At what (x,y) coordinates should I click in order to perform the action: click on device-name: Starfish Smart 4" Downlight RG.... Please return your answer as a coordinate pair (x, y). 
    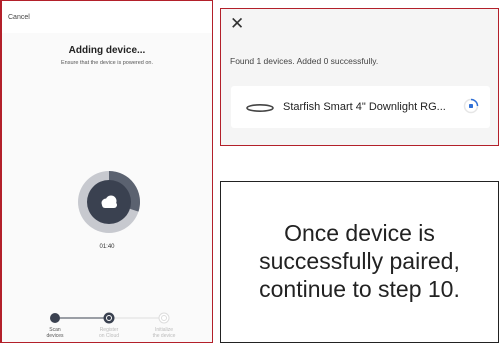
    Looking at the image, I should click on (364, 107).